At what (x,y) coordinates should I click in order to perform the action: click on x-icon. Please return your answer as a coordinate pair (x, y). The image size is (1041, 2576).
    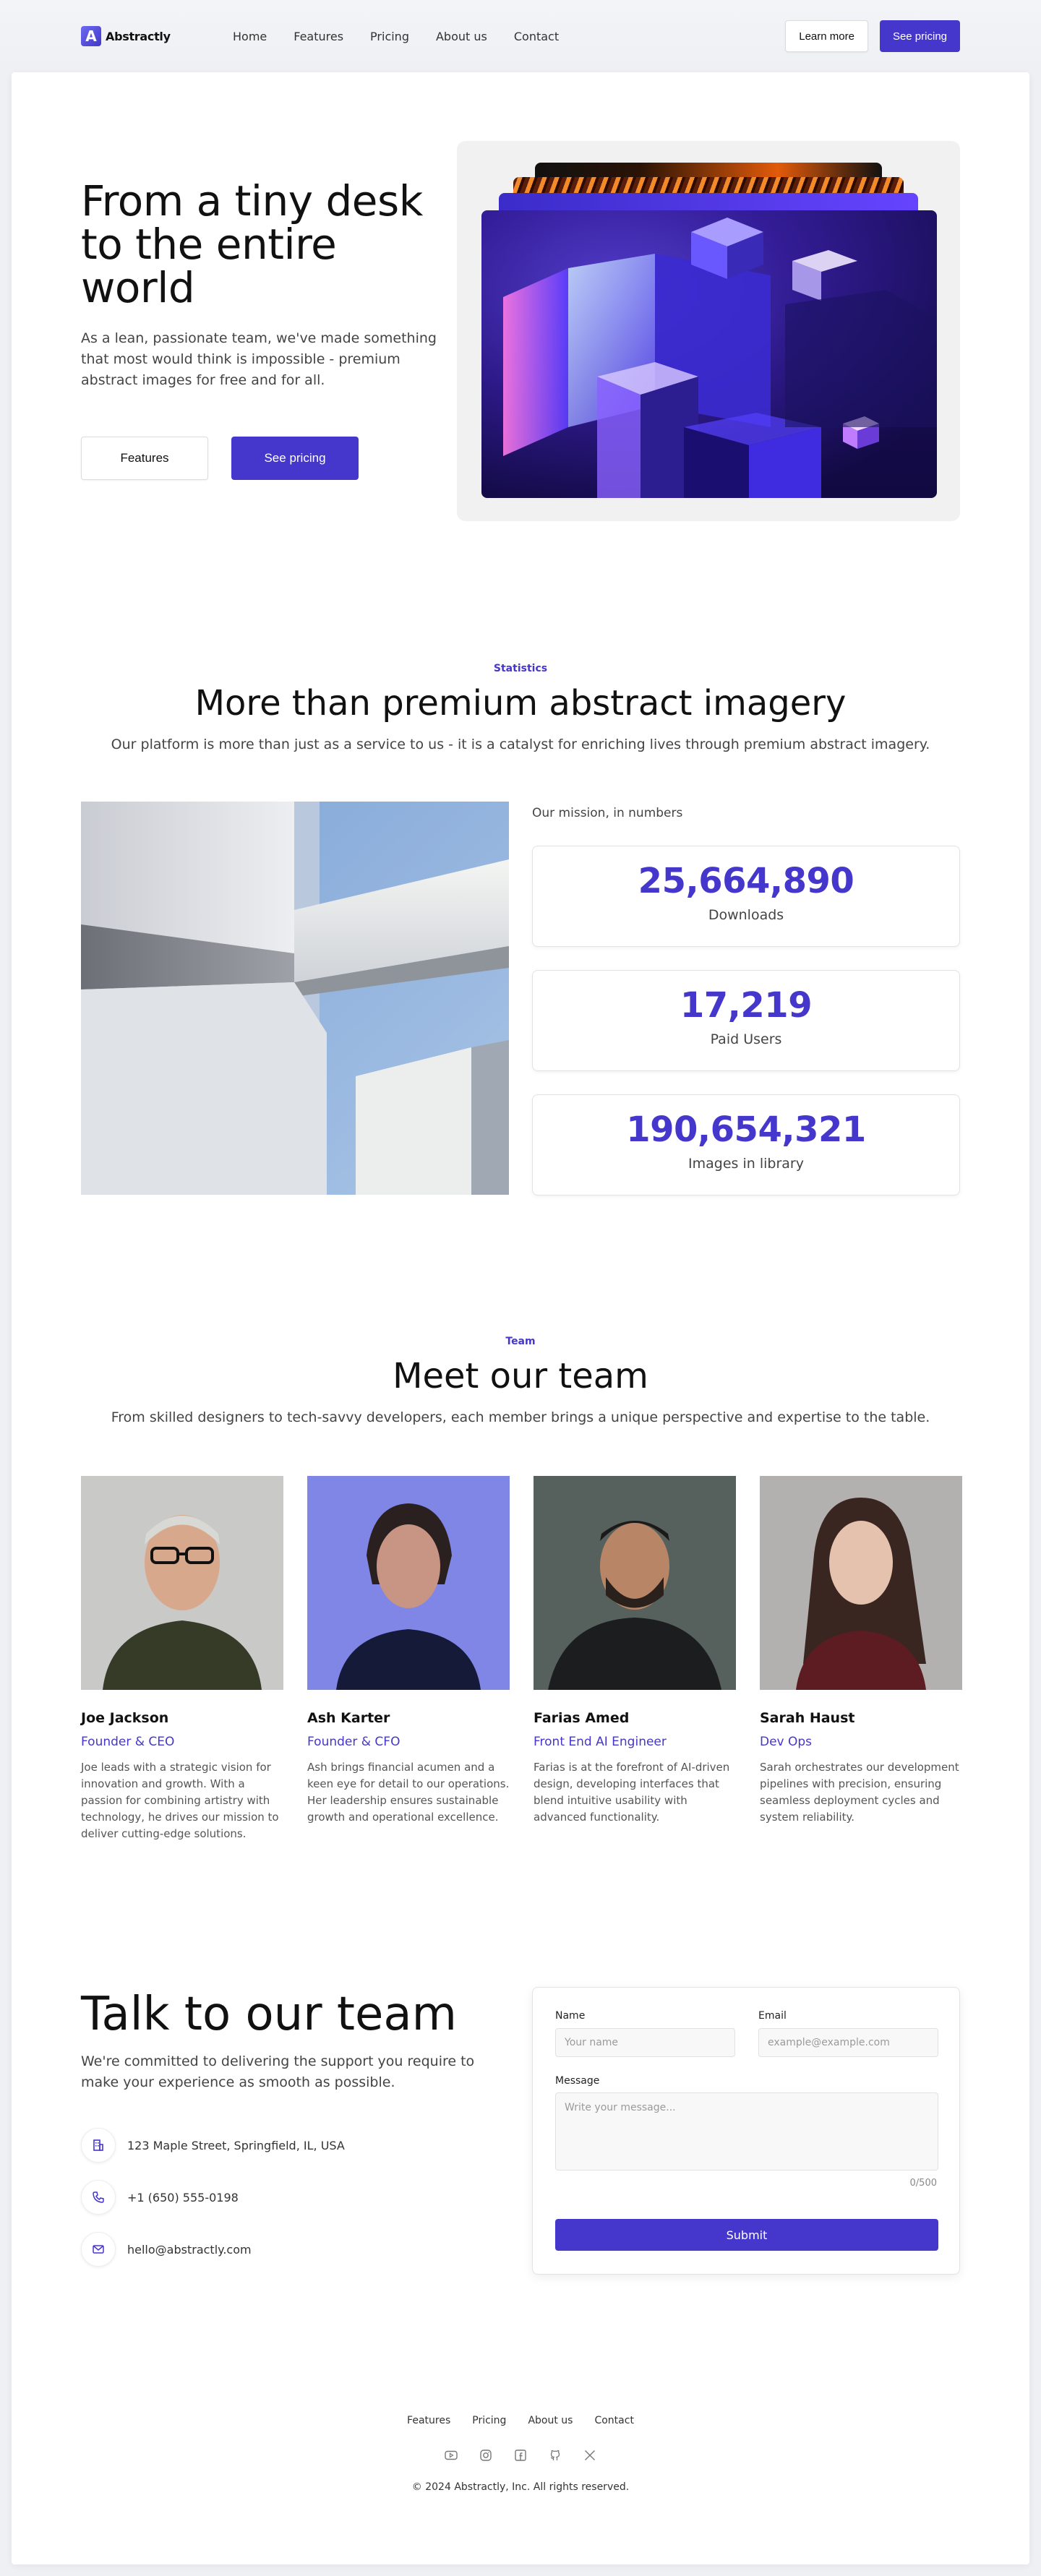
    Looking at the image, I should click on (590, 2455).